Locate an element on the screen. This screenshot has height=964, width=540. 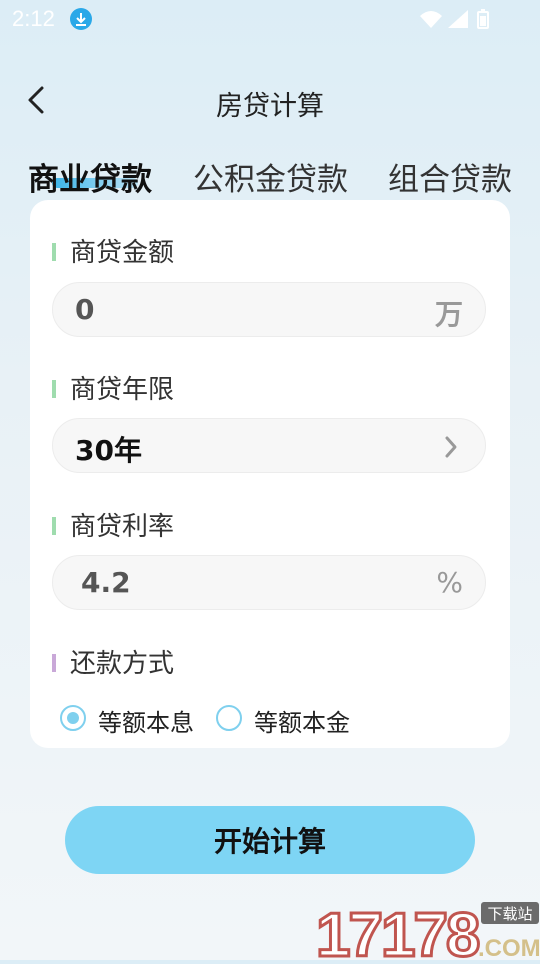
term-value: 30年 is located at coordinates (108, 450).